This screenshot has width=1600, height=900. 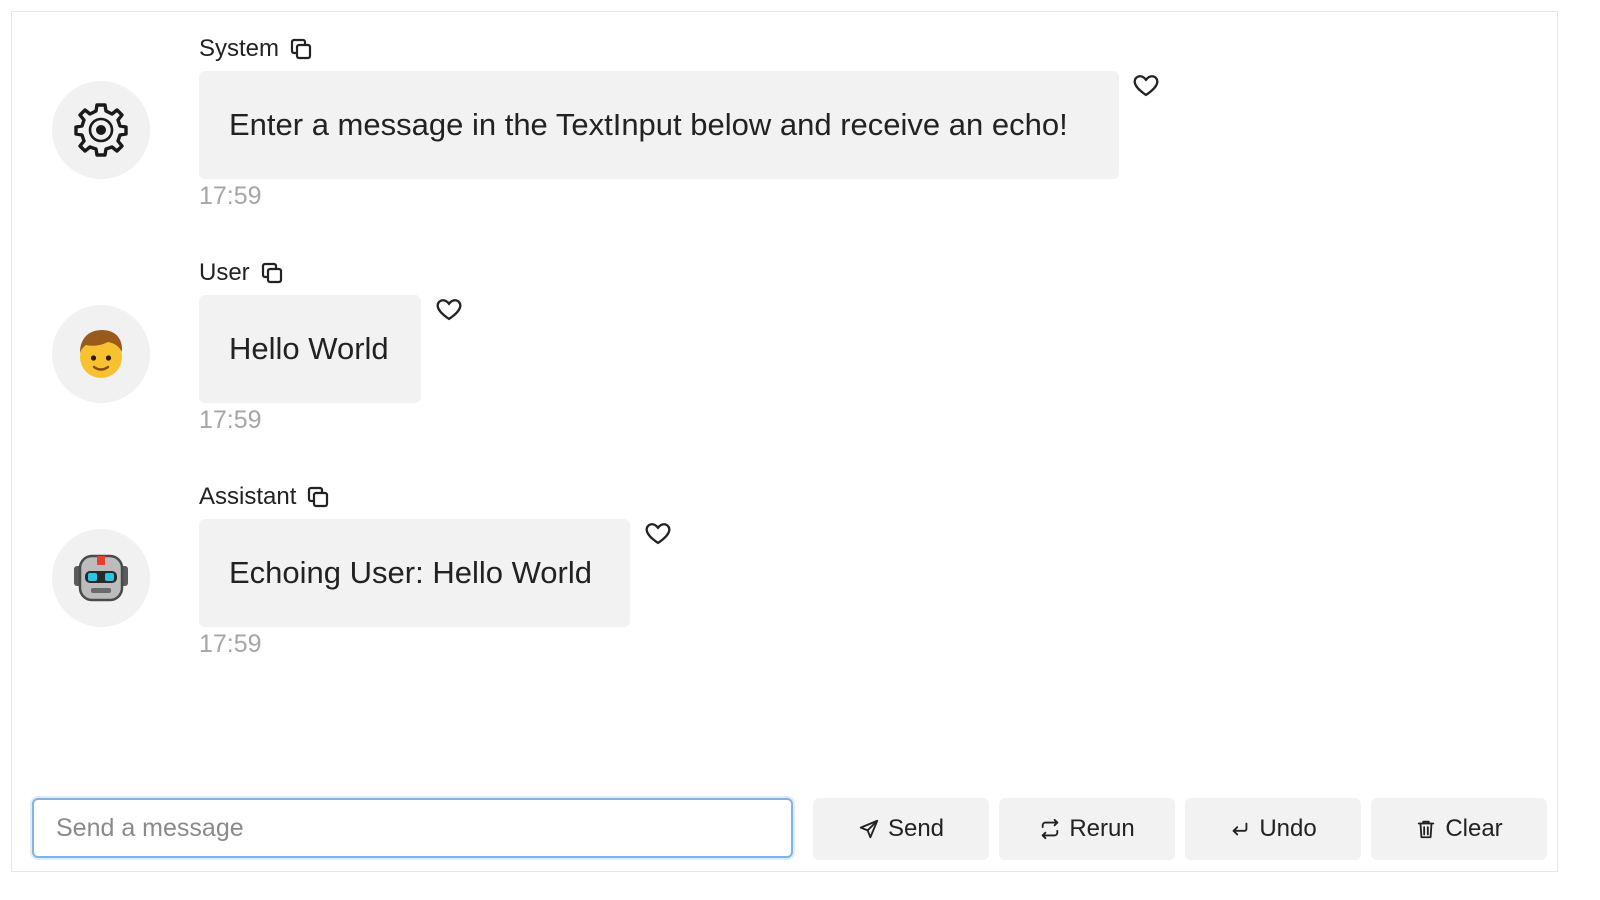 I want to click on send-icon, so click(x=869, y=829).